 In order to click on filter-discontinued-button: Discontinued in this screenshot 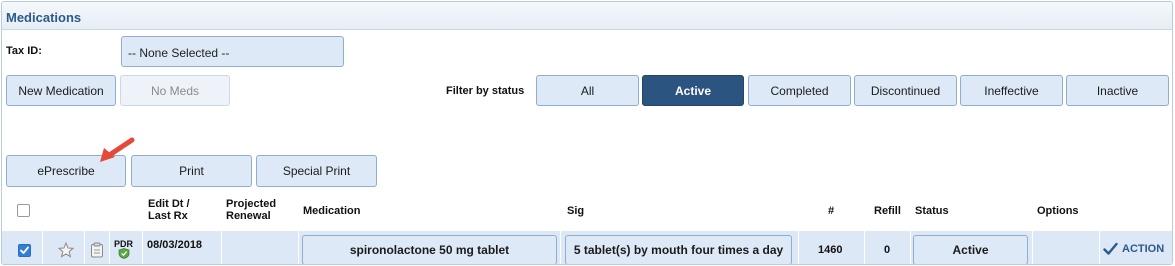, I will do `click(905, 90)`.